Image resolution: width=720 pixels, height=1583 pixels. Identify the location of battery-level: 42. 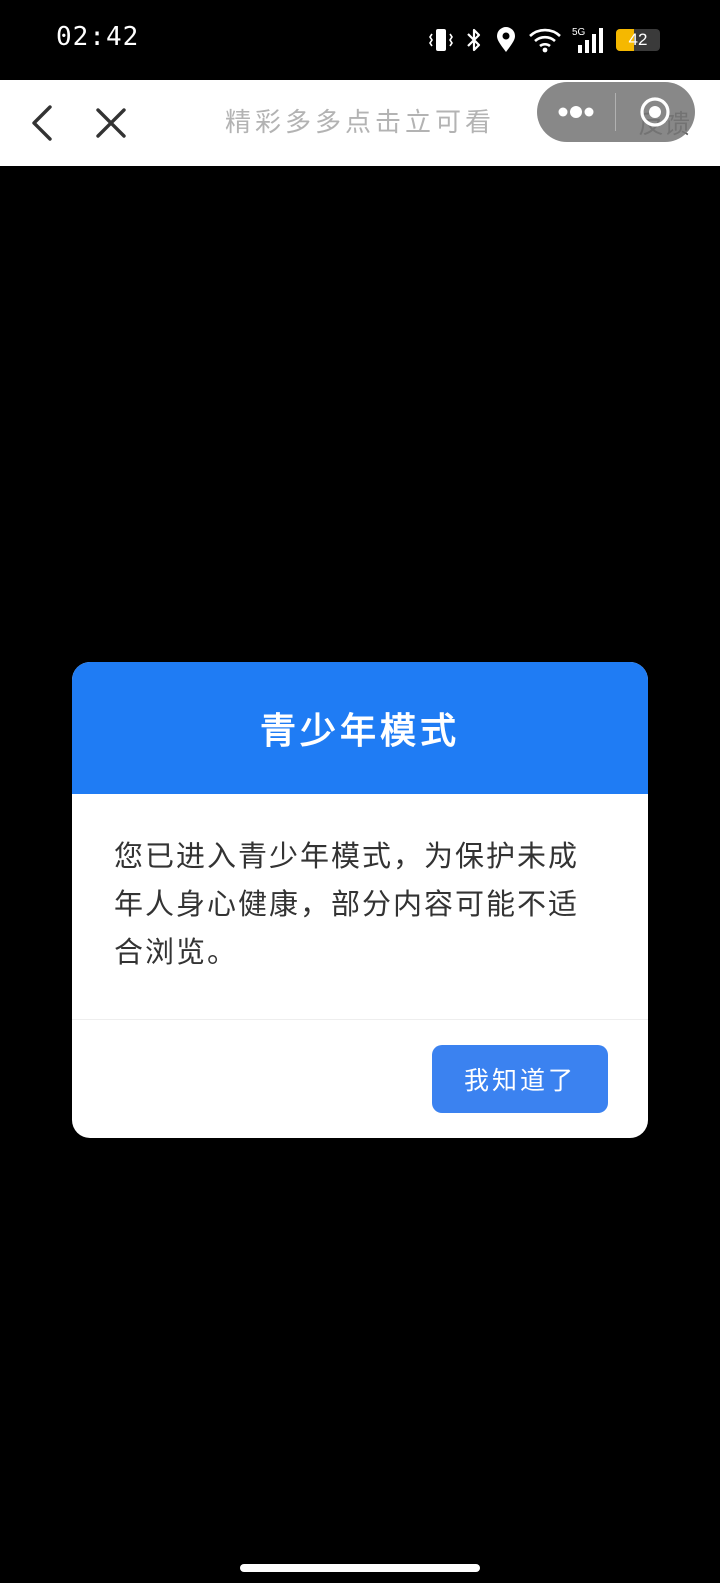
(638, 39).